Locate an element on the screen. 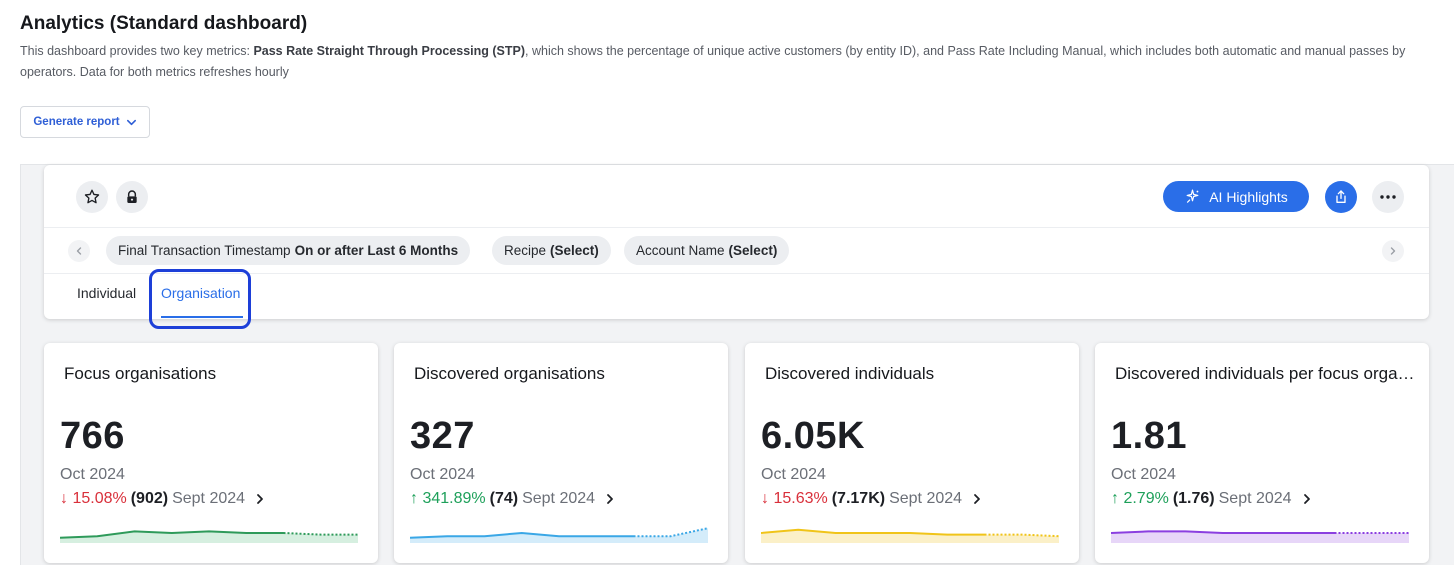 The image size is (1454, 565). card-change-comparison: ↑ 2.79% (1.76) Sept 2024 is located at coordinates (1212, 499).